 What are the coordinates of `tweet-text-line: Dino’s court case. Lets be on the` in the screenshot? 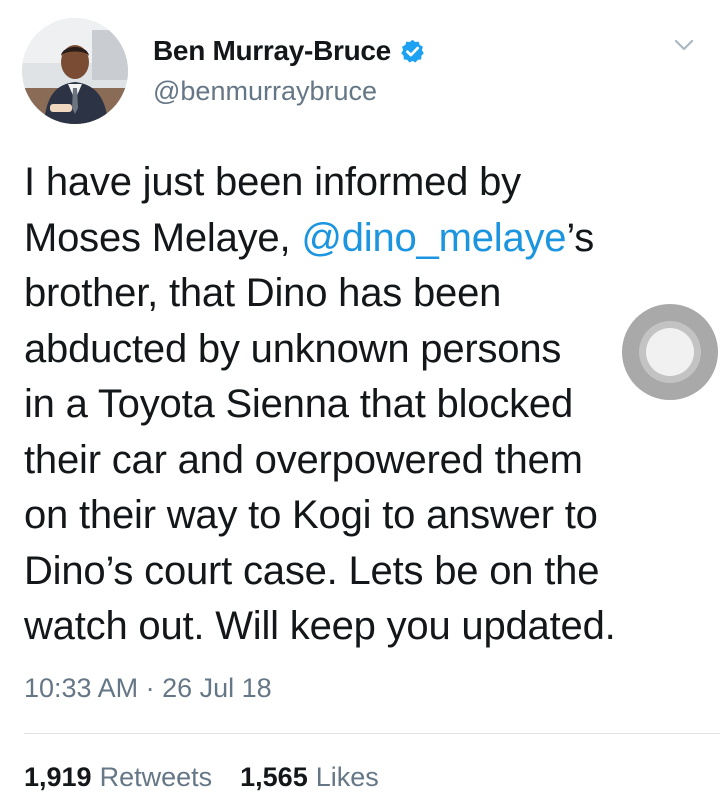 It's located at (349, 572).